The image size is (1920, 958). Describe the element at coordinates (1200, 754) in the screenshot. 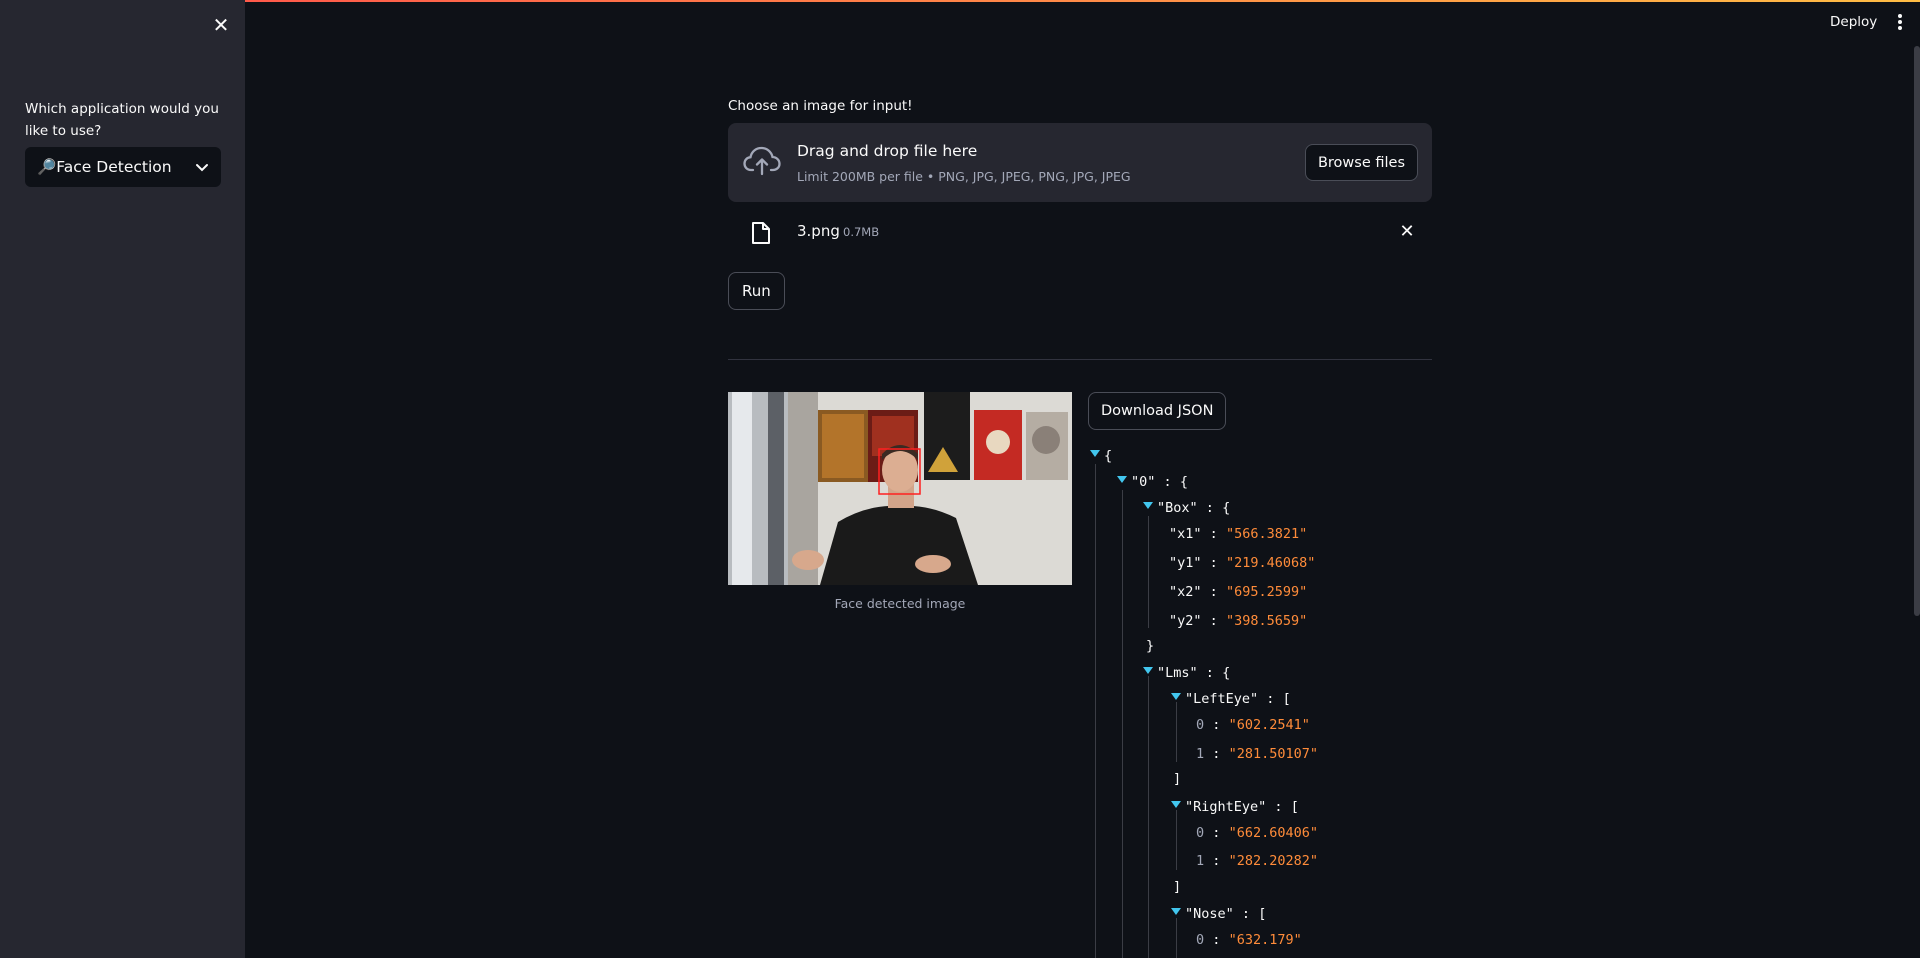

I see `json-index: 1` at that location.